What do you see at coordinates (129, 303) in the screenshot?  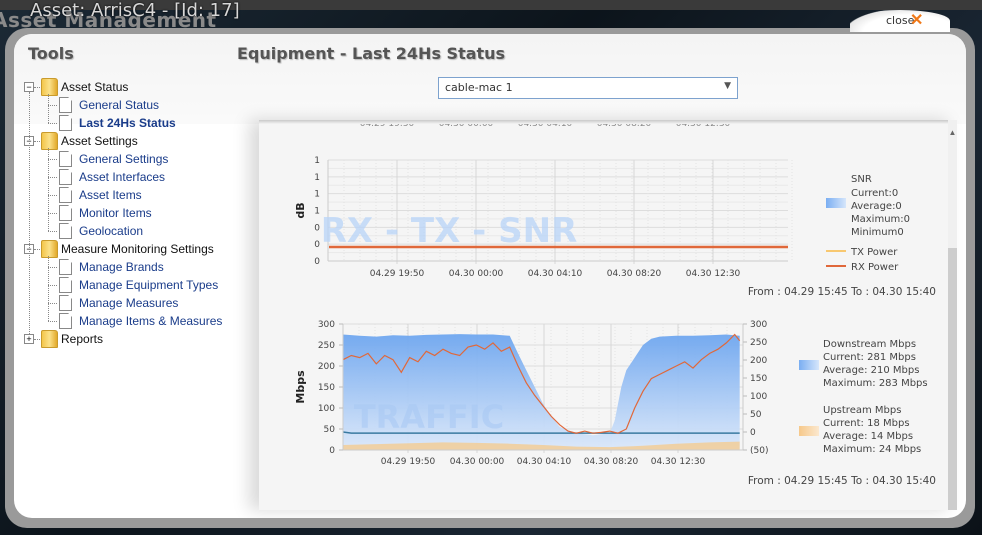 I see `tree-item-label: Manage Measures` at bounding box center [129, 303].